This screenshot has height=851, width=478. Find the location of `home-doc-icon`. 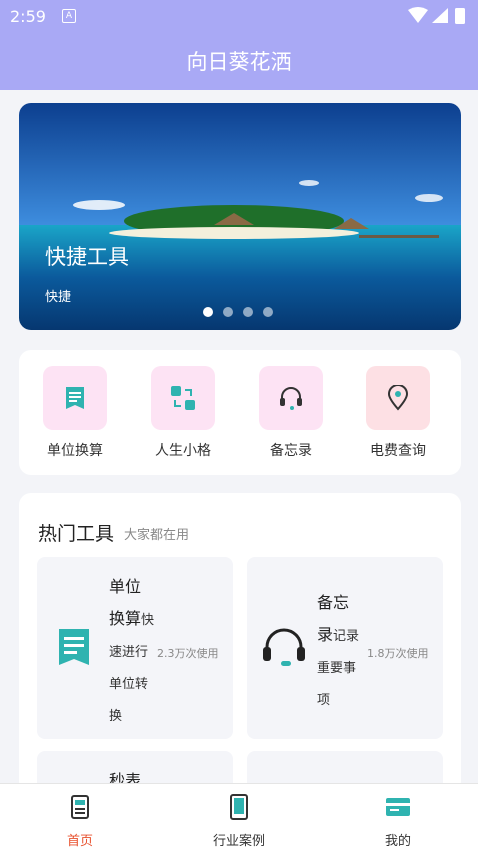

home-doc-icon is located at coordinates (80, 807).